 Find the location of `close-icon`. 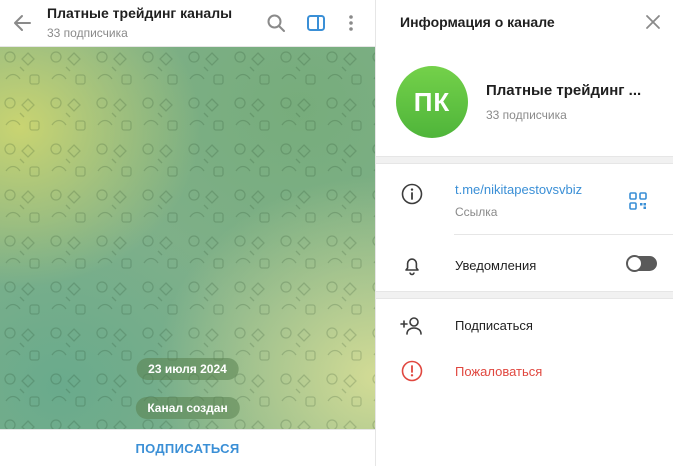

close-icon is located at coordinates (653, 22).